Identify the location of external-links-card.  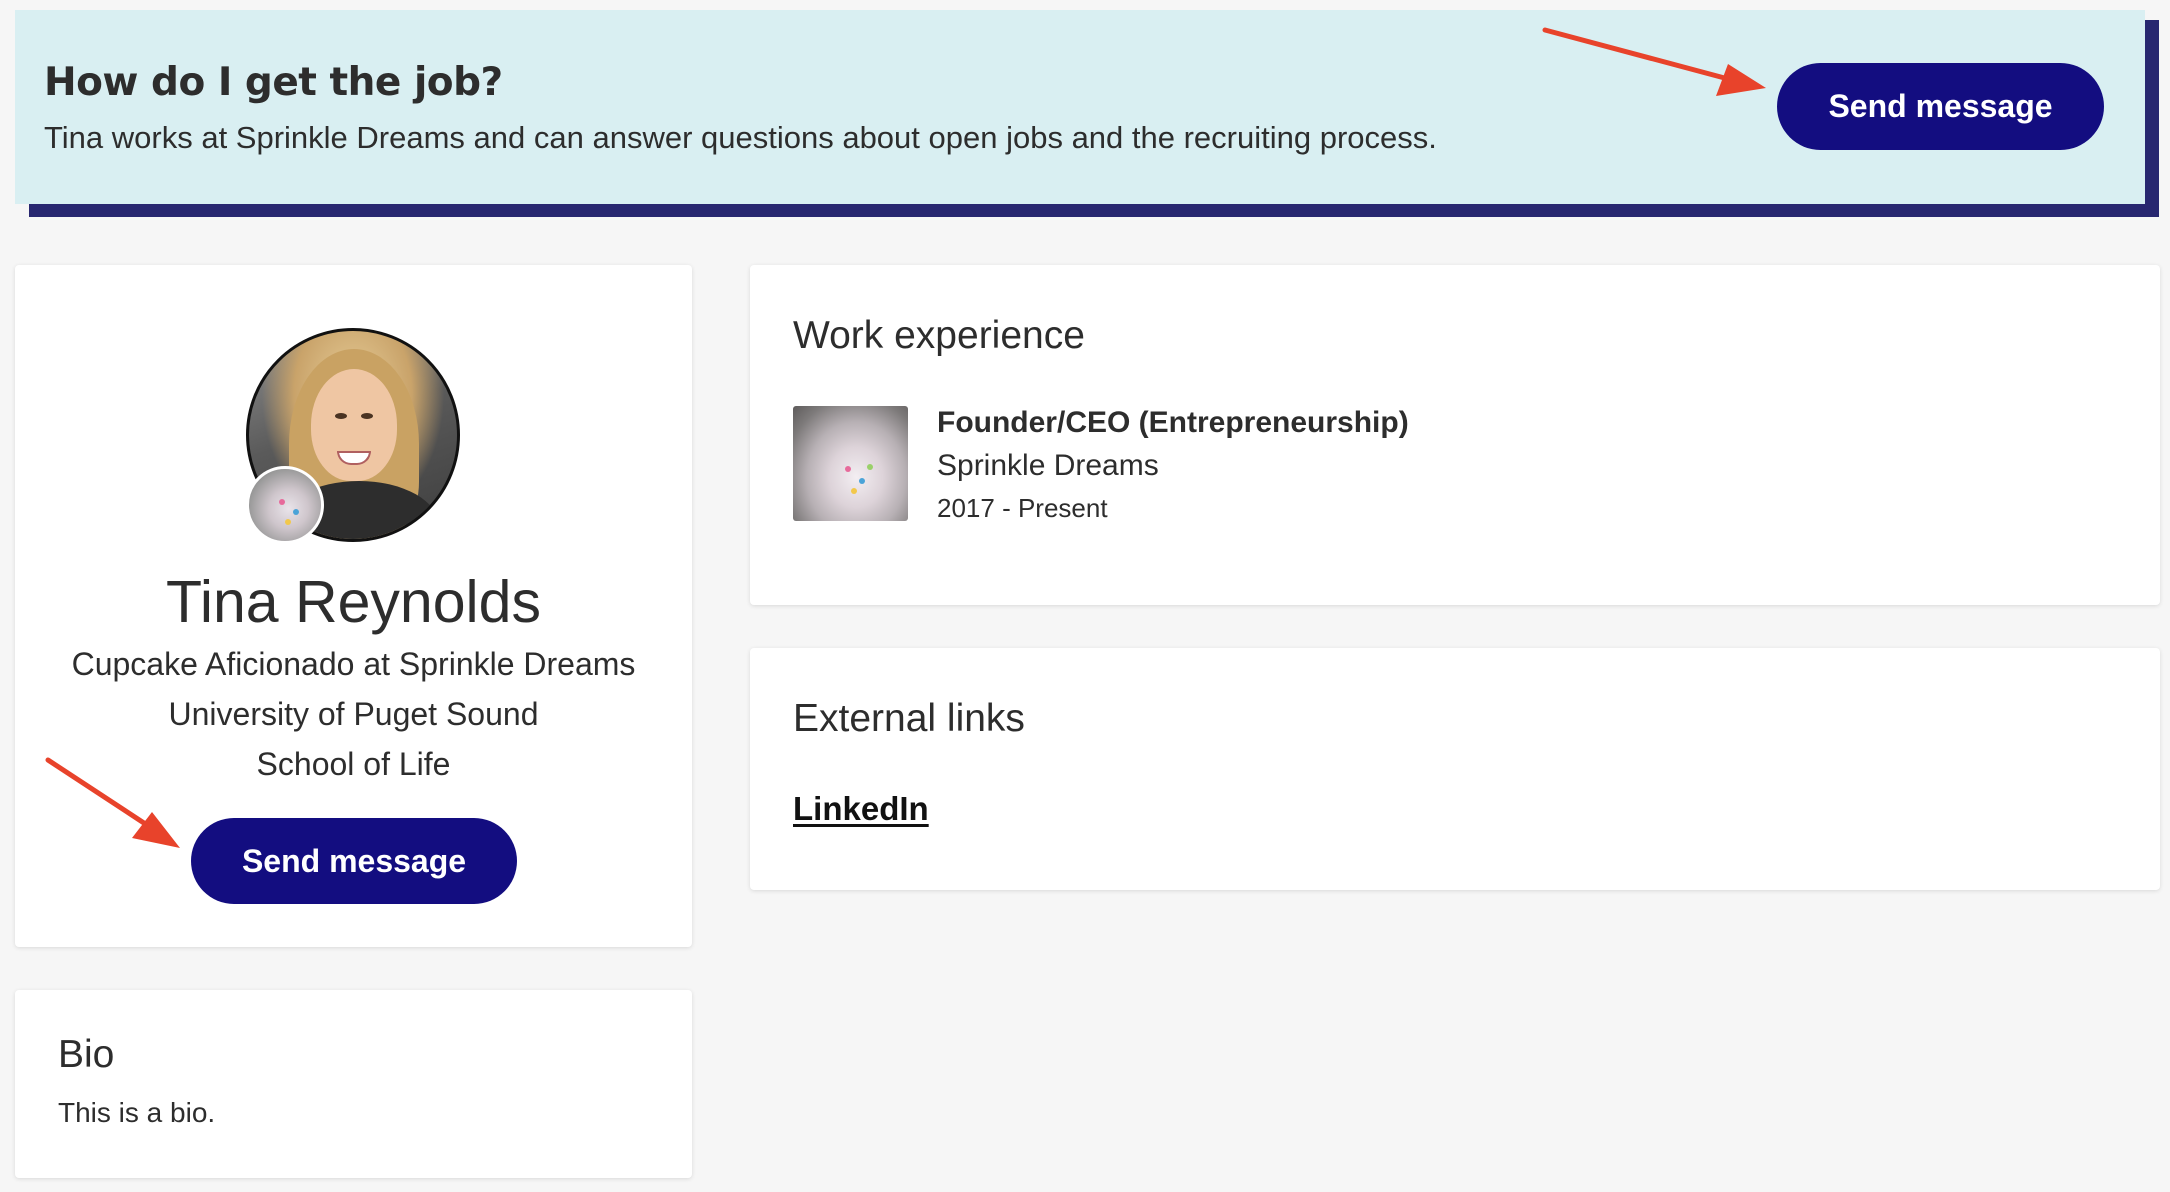
(1455, 769).